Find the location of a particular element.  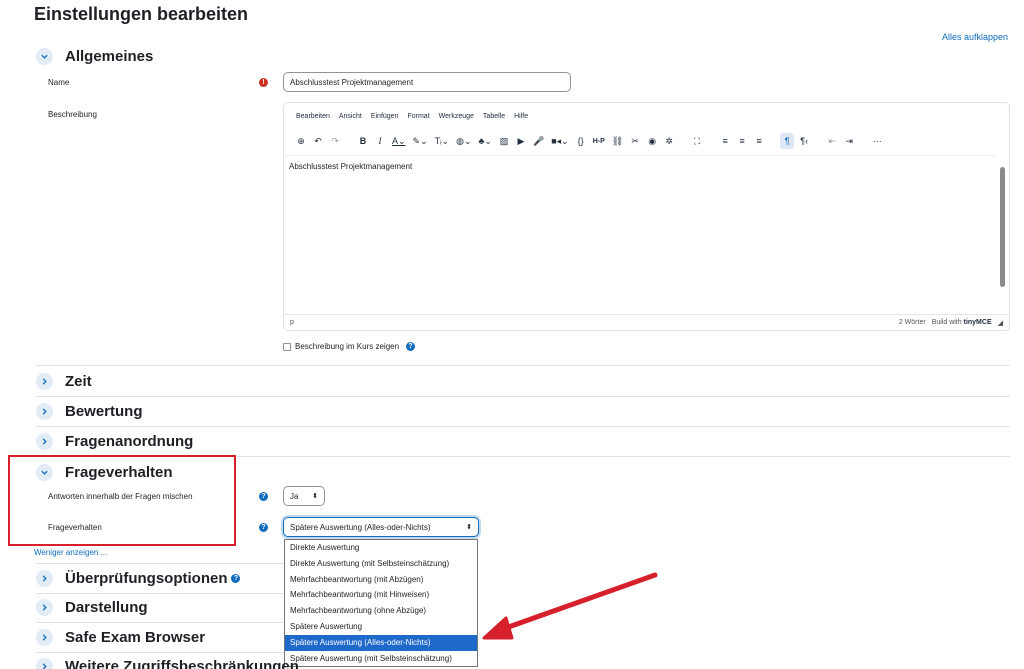

menu-item-werkzeuge: Werkzeuge is located at coordinates (456, 116).